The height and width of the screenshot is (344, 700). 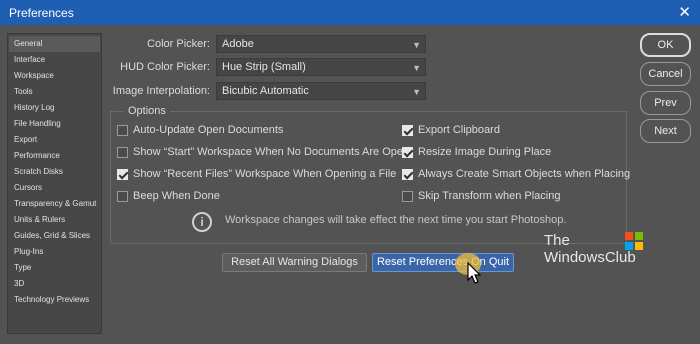 What do you see at coordinates (489, 196) in the screenshot?
I see `skip-transform-label: Skip Transform when Placing` at bounding box center [489, 196].